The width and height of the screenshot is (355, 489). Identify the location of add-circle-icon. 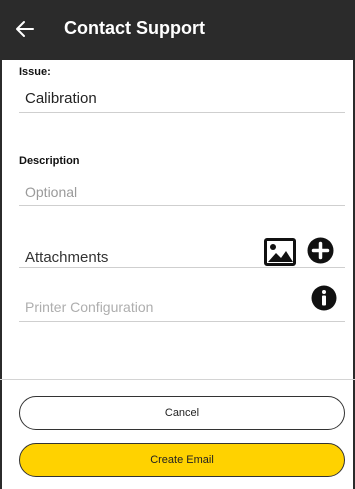
(320, 250).